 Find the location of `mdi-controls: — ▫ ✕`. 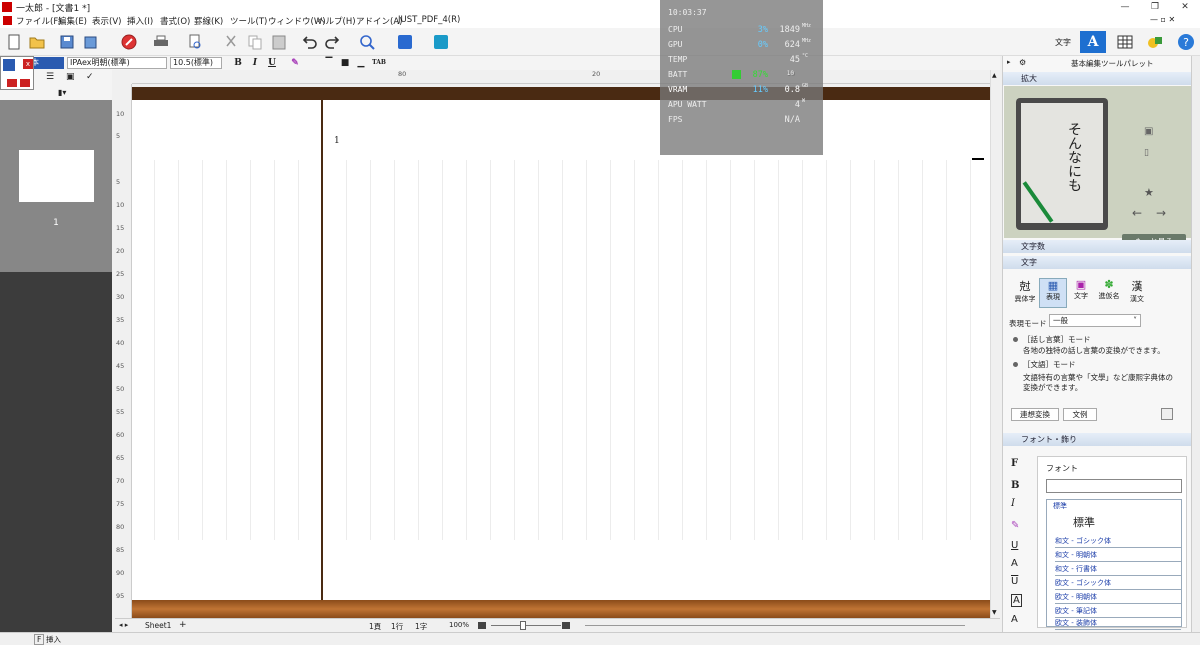

mdi-controls: — ▫ ✕ is located at coordinates (1162, 19).